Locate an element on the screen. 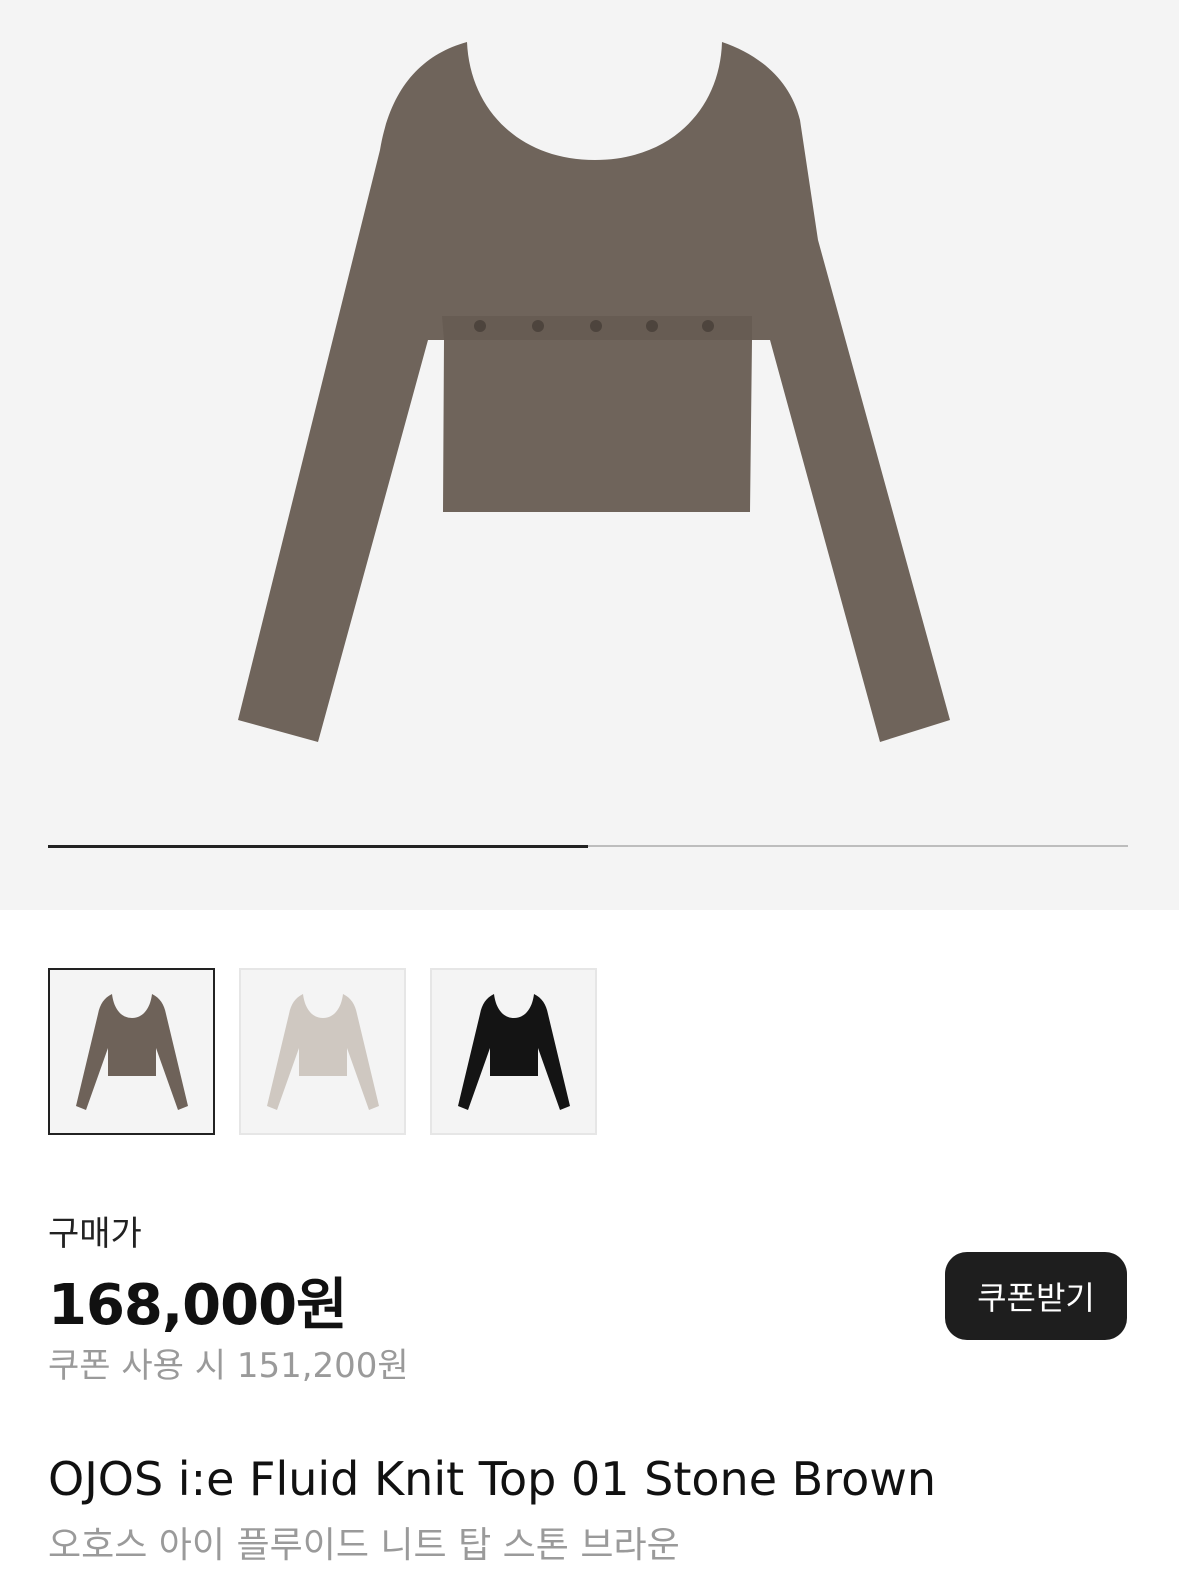 The height and width of the screenshot is (1573, 1179). gallery-progress-bar is located at coordinates (588, 846).